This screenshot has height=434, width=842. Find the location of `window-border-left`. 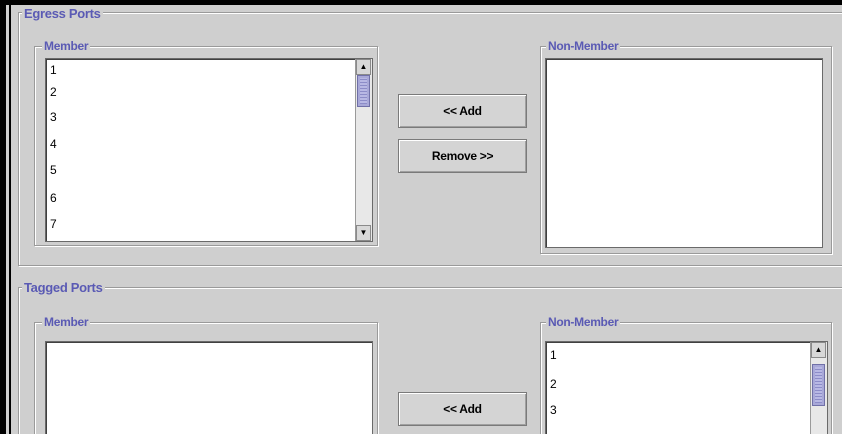

window-border-left is located at coordinates (3, 217).